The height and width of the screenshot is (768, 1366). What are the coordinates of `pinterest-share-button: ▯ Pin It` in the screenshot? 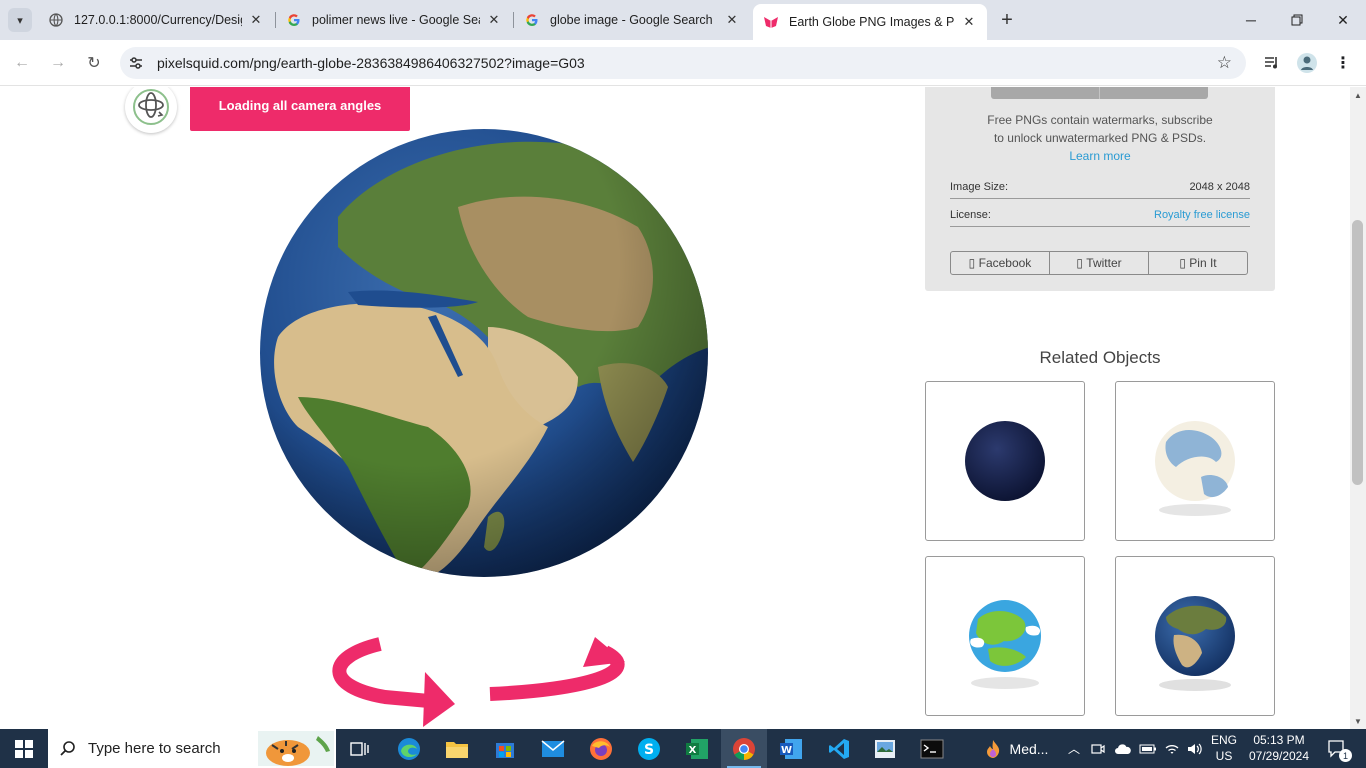 It's located at (1198, 263).